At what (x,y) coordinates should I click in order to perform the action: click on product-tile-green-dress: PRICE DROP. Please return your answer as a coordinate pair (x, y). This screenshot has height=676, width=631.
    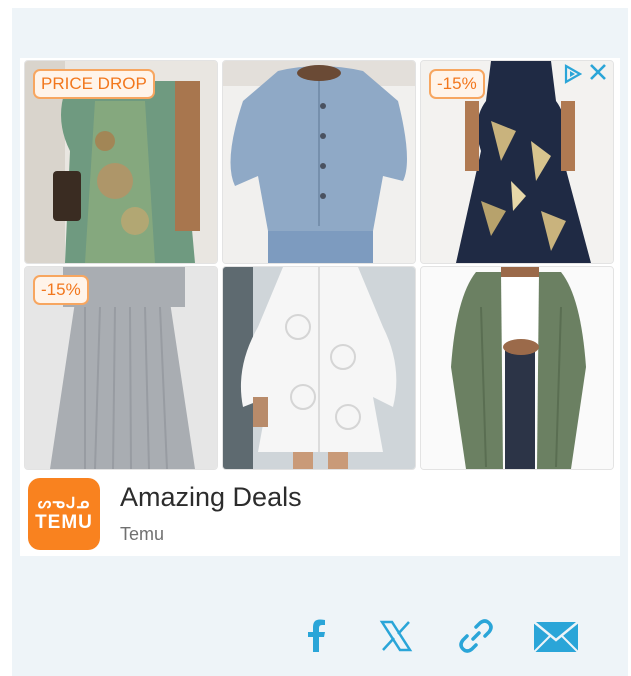
    Looking at the image, I should click on (121, 162).